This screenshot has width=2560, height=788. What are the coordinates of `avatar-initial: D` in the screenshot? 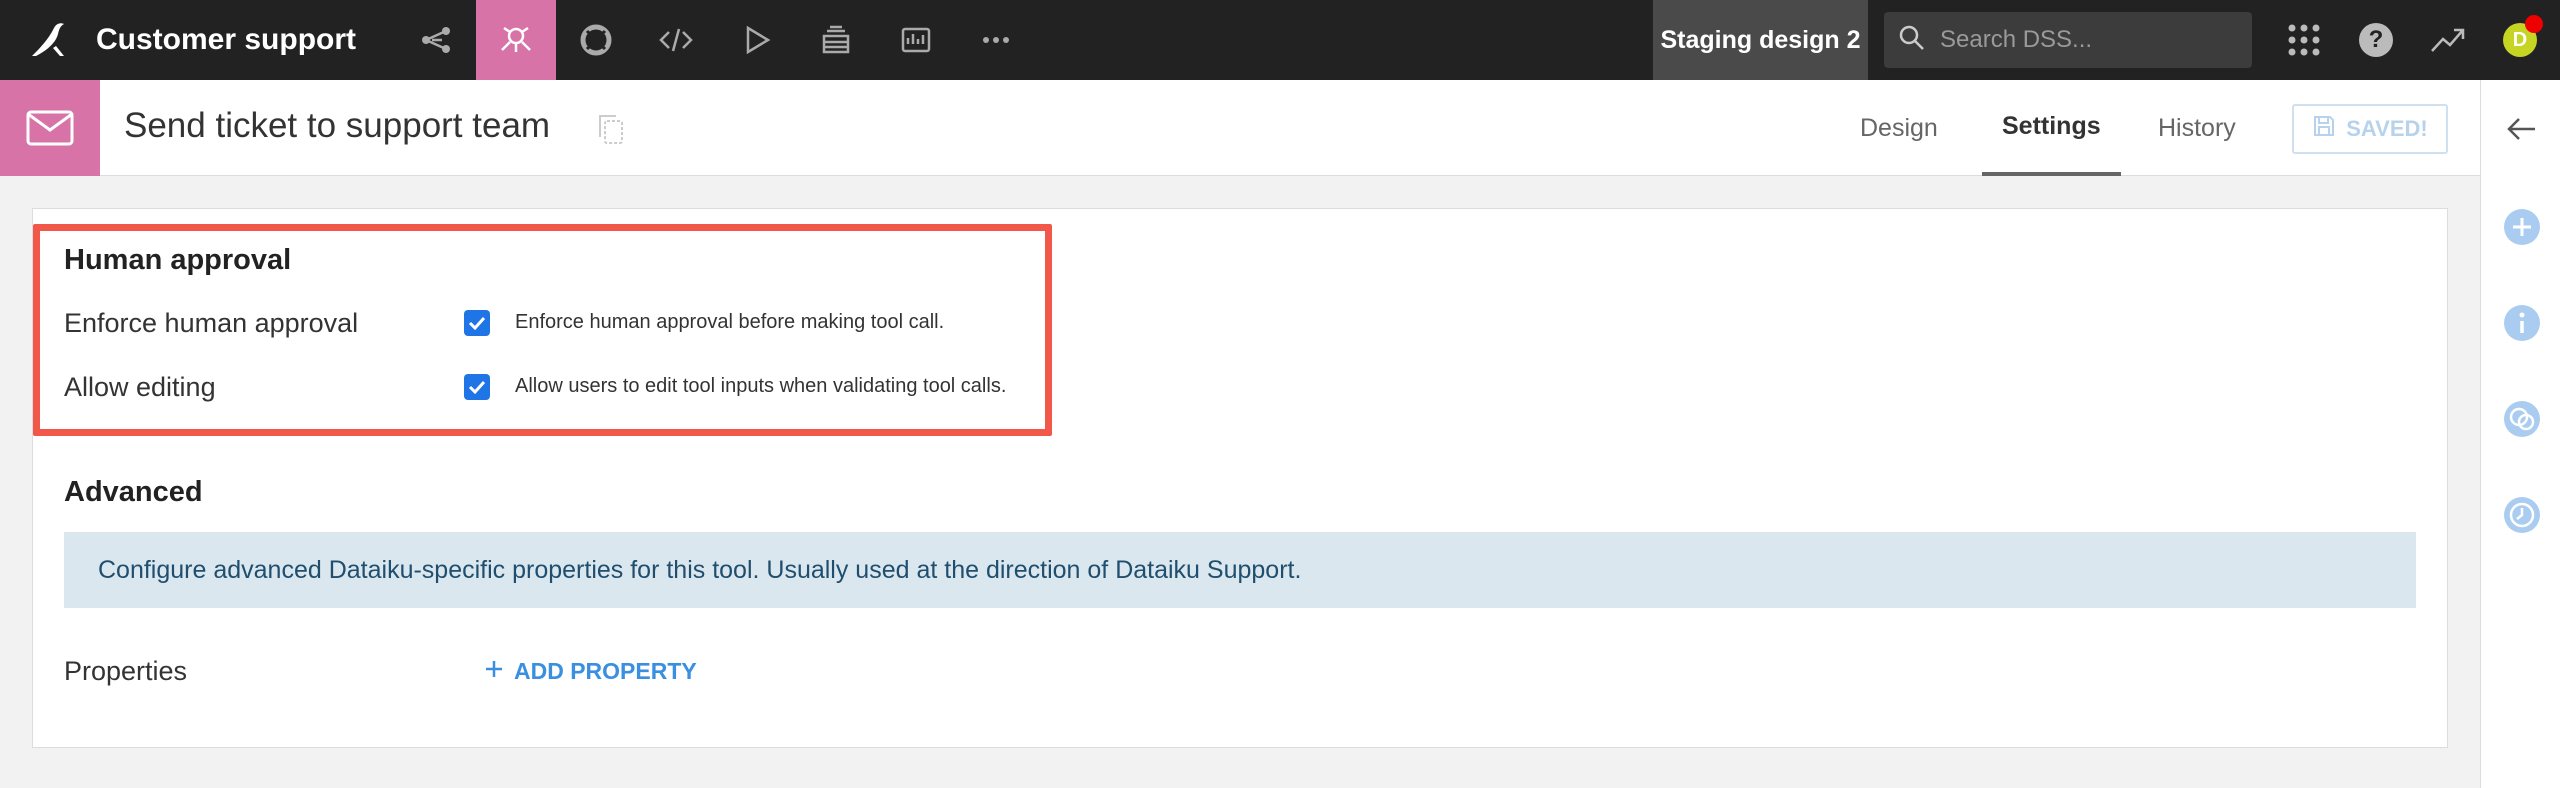 It's located at (2520, 39).